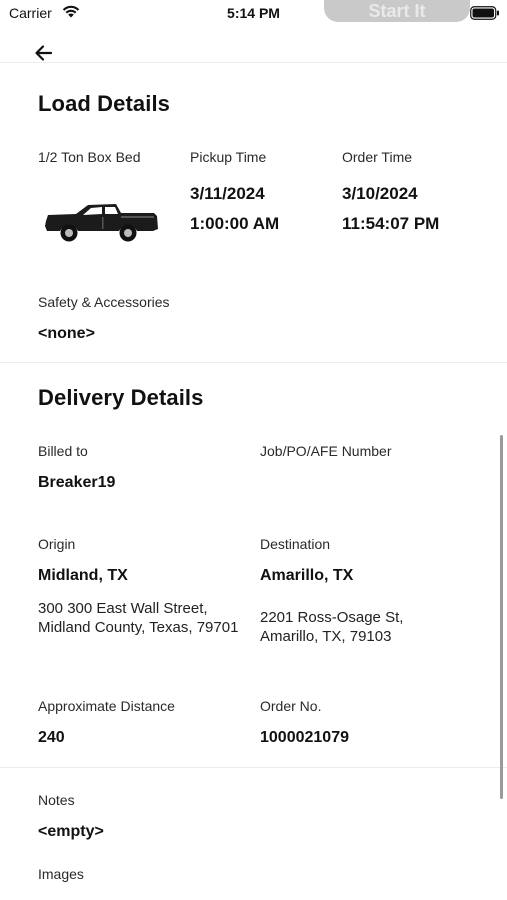 The image size is (507, 900). What do you see at coordinates (304, 737) in the screenshot?
I see `order-number-value: 1000021079` at bounding box center [304, 737].